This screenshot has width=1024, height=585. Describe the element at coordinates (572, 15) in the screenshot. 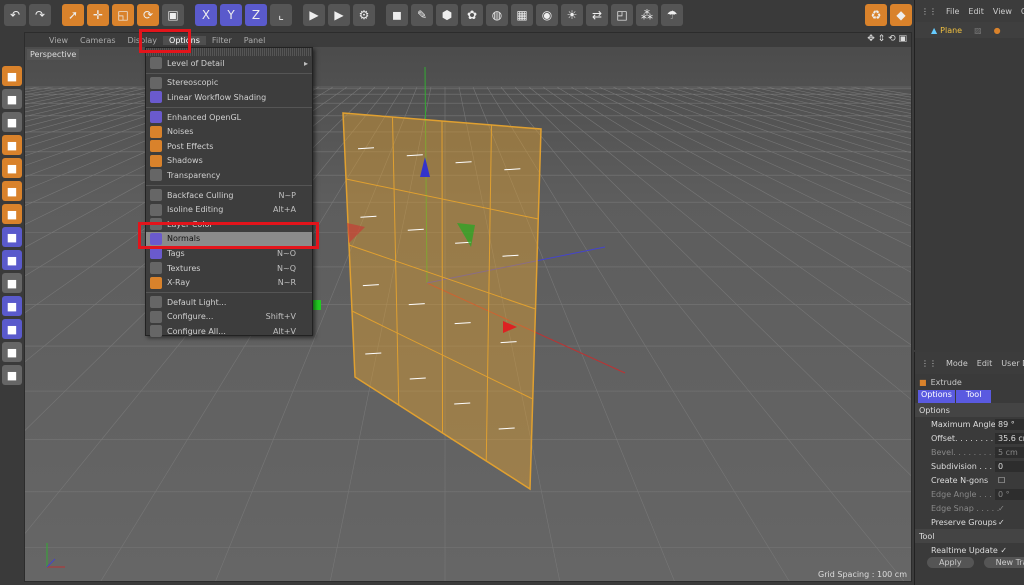

I see `light-icon: ☀` at that location.